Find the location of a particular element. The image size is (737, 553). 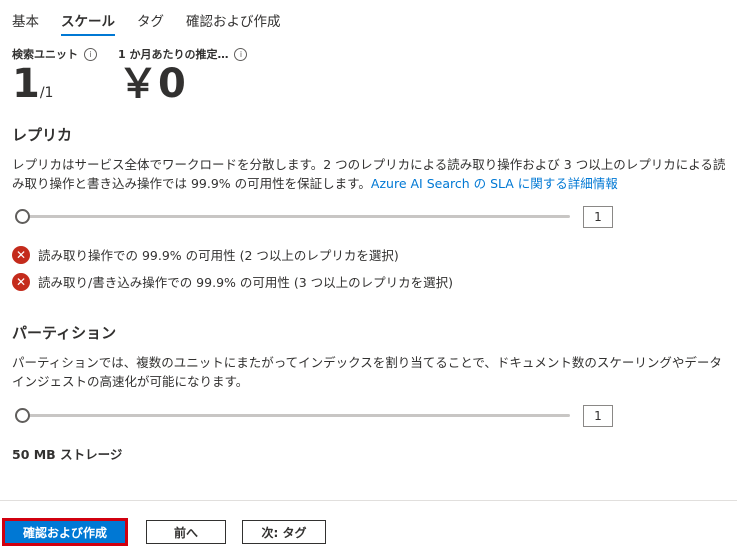

partition-slider-track is located at coordinates (296, 415).